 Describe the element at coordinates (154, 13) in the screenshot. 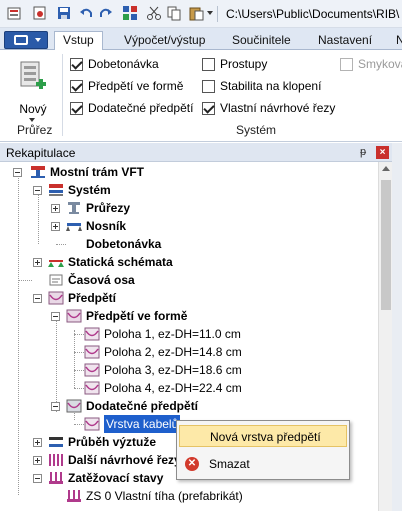

I see `cut-icon` at that location.